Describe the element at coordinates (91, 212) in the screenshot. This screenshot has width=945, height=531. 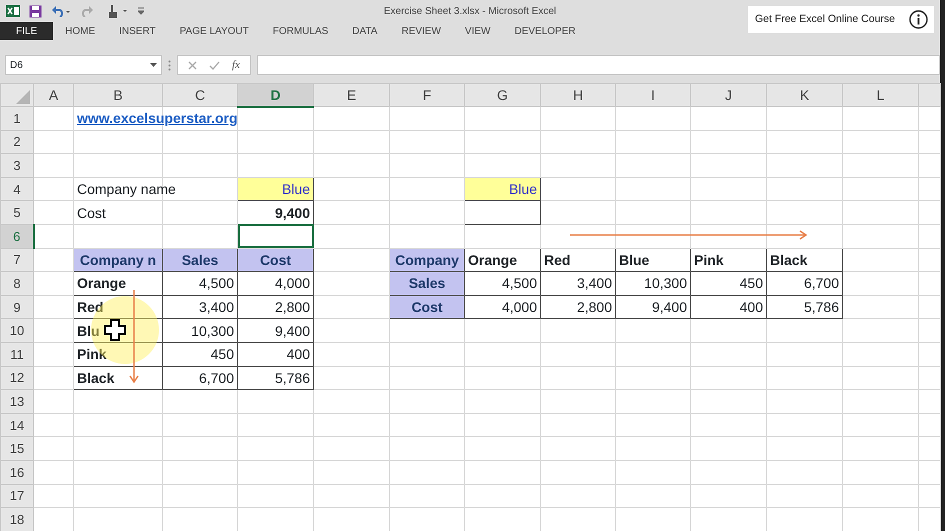
I see `cell-label: Cost` at that location.